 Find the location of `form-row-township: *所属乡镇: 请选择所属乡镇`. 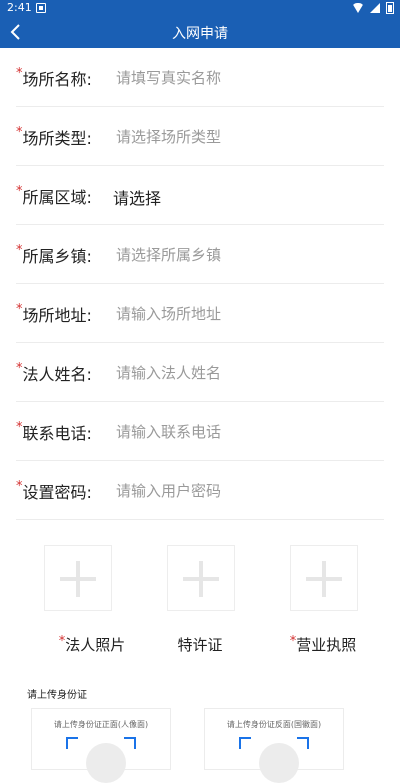

form-row-township: *所属乡镇: 请选择所属乡镇 is located at coordinates (200, 254).